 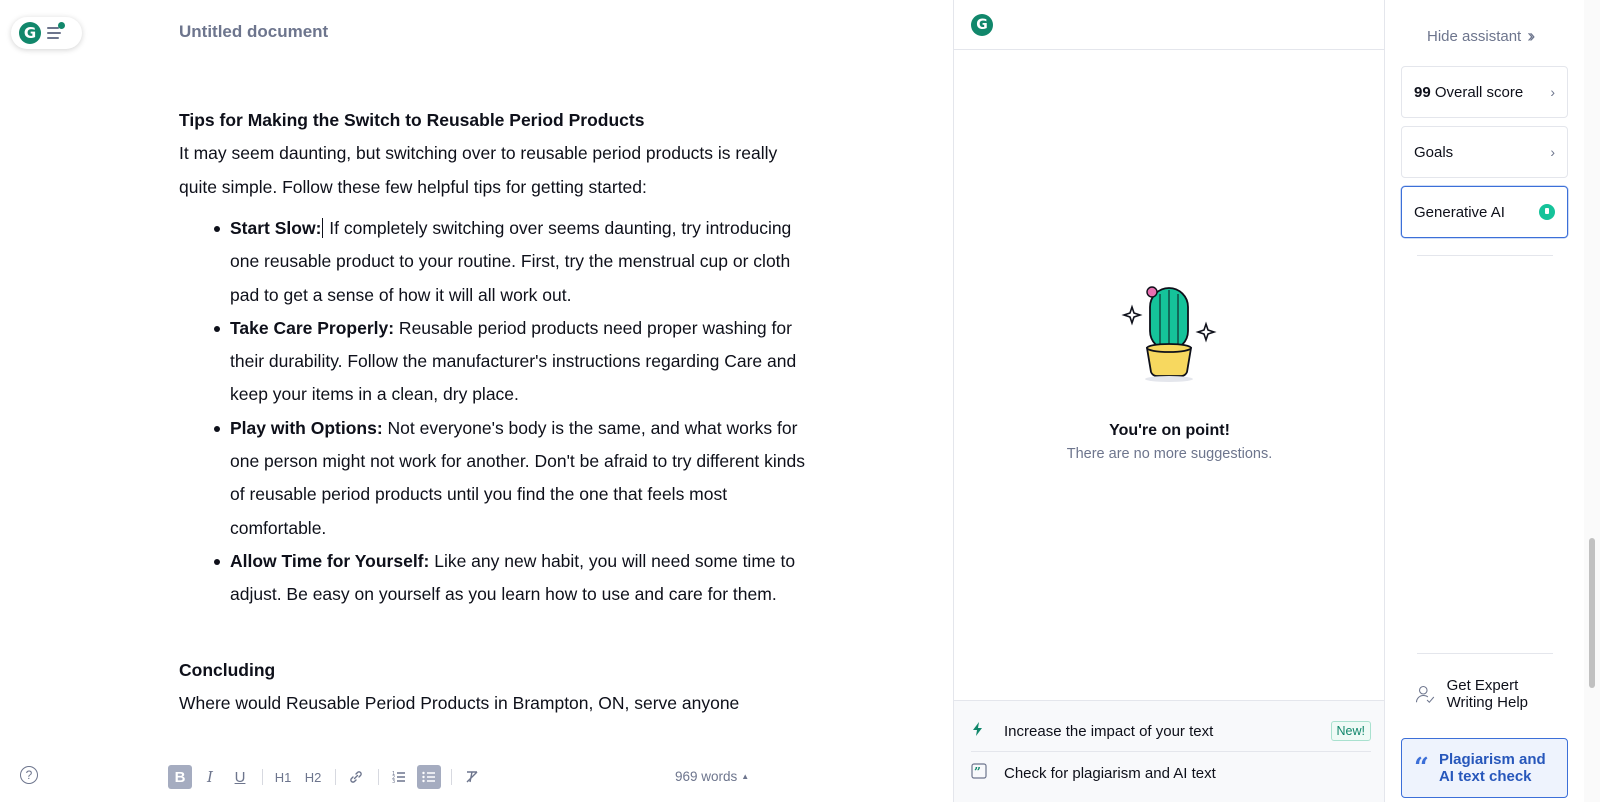 I want to click on new-badge: New!, so click(x=1350, y=731).